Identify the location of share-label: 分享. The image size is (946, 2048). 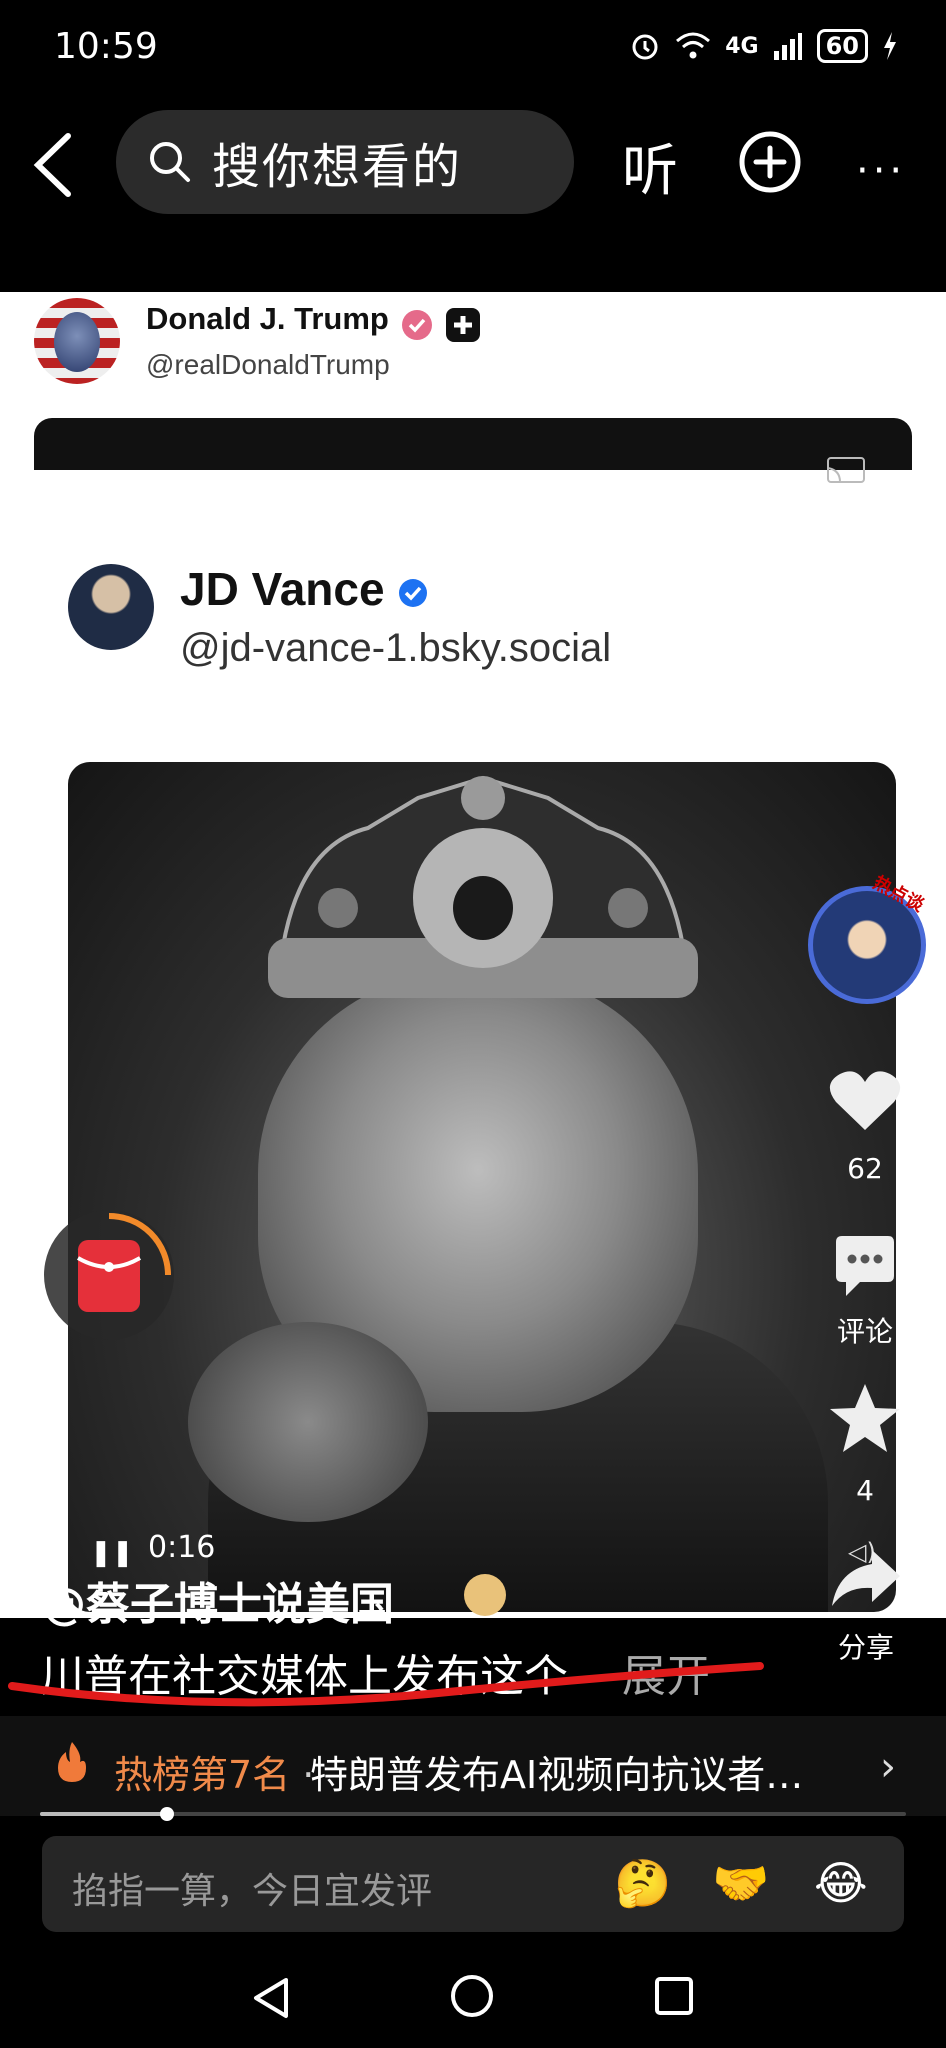
(865, 1647).